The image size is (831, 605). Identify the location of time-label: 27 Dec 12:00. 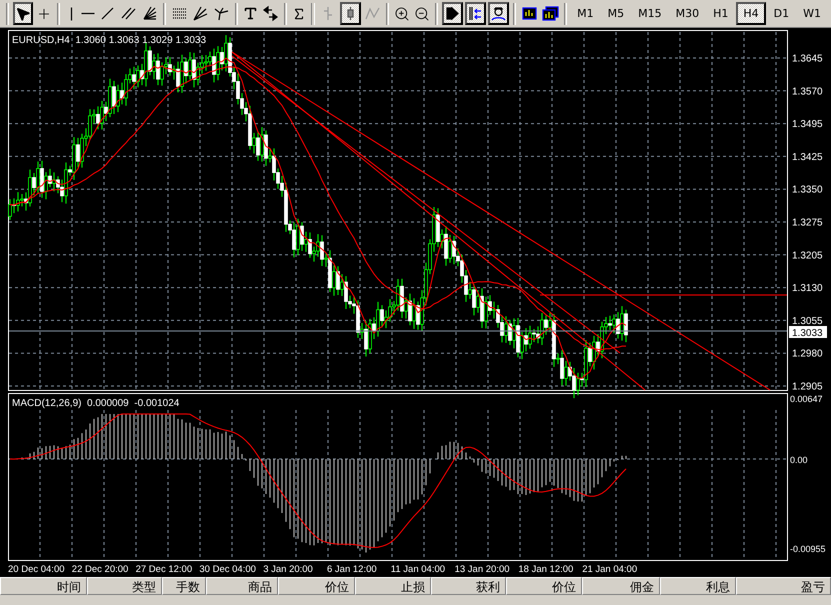
(164, 569).